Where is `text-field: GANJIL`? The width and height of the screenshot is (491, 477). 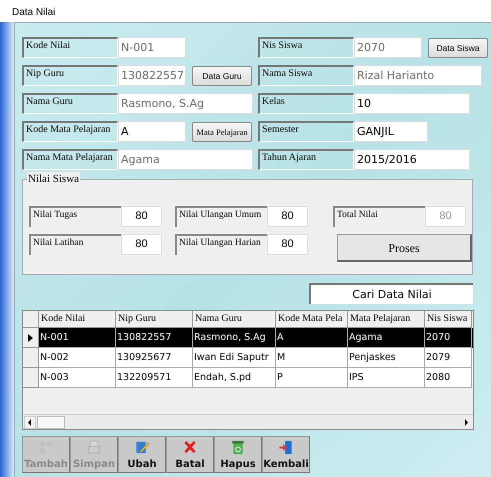
text-field: GANJIL is located at coordinates (391, 131).